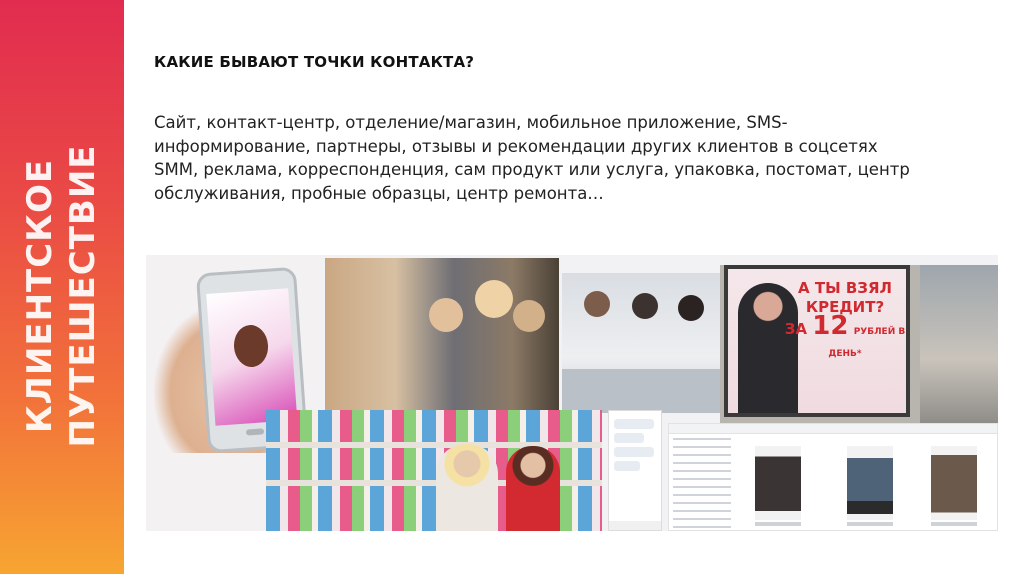 The height and width of the screenshot is (574, 1024). Describe the element at coordinates (434, 470) in the screenshot. I see `store-photo` at that location.